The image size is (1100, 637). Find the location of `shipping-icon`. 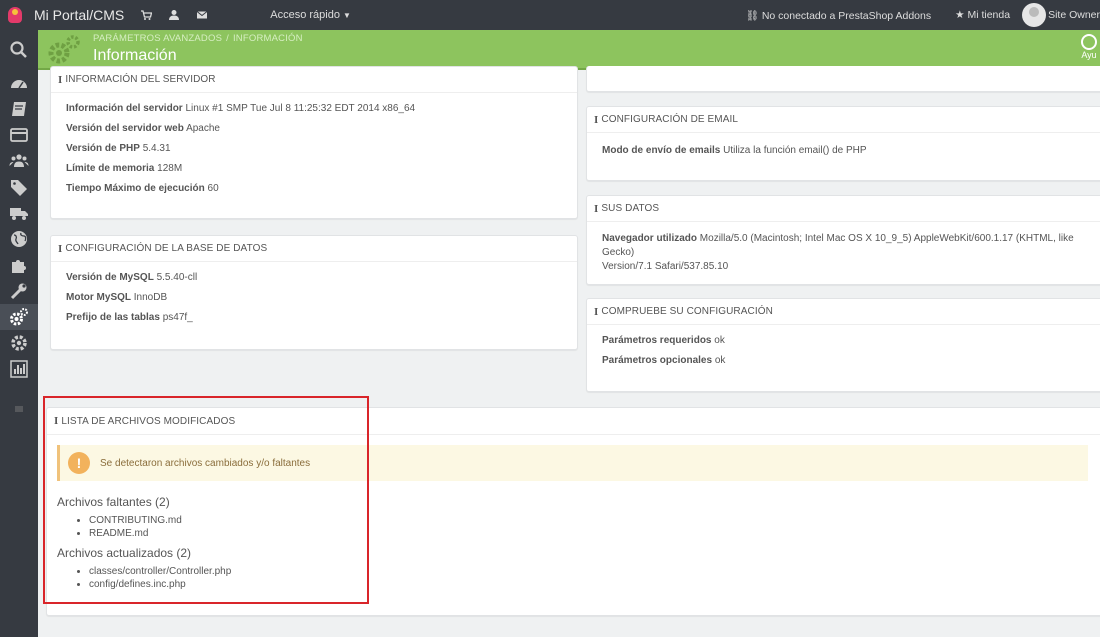

shipping-icon is located at coordinates (19, 213).